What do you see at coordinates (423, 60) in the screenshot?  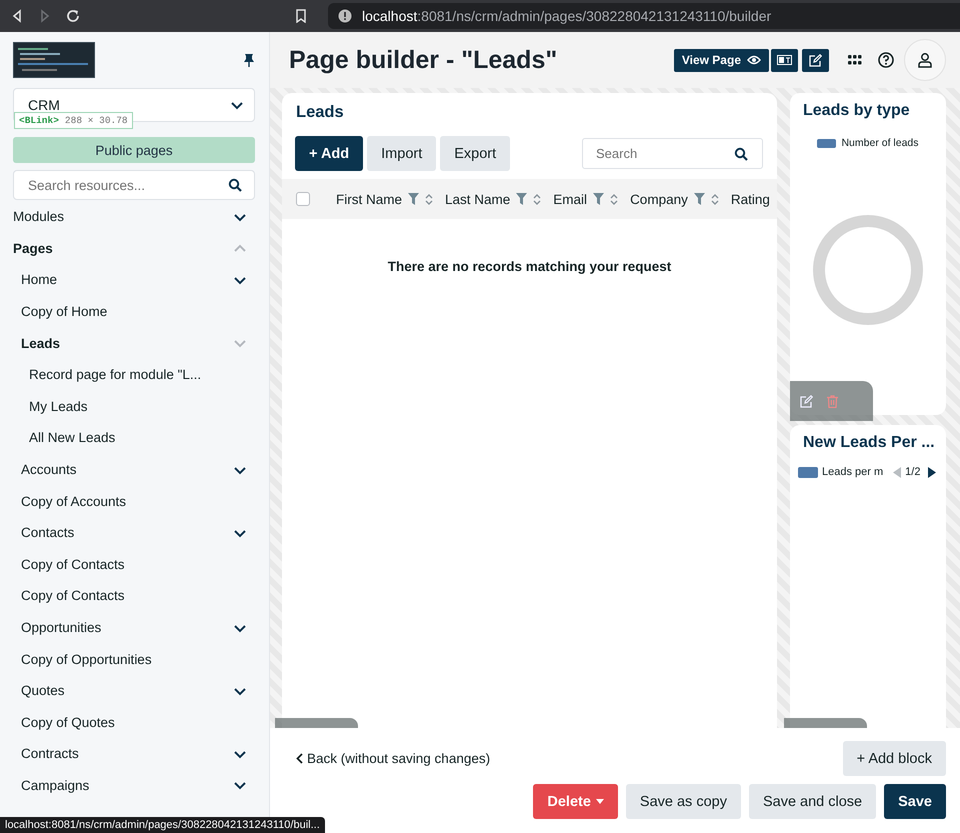 I see `page-title: Page builder - "Leads"` at bounding box center [423, 60].